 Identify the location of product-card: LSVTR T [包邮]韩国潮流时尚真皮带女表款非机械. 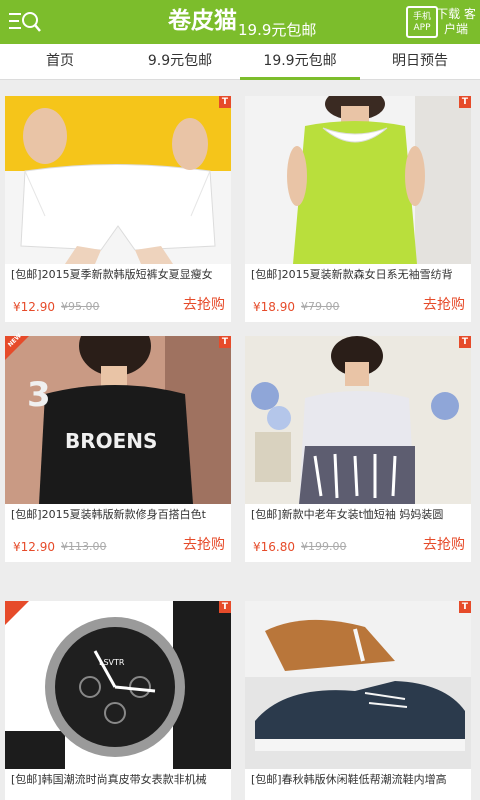
(118, 700).